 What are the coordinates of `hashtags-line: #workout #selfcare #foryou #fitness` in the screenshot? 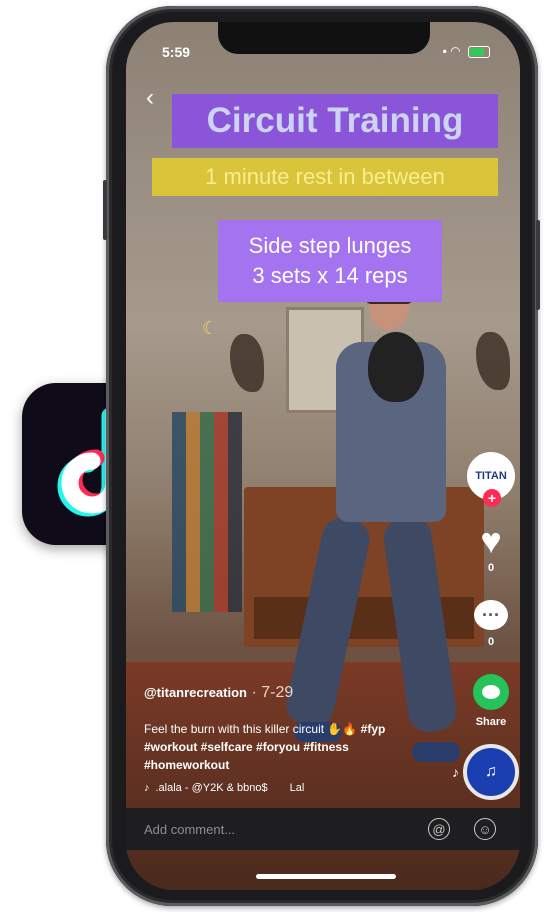 It's located at (246, 747).